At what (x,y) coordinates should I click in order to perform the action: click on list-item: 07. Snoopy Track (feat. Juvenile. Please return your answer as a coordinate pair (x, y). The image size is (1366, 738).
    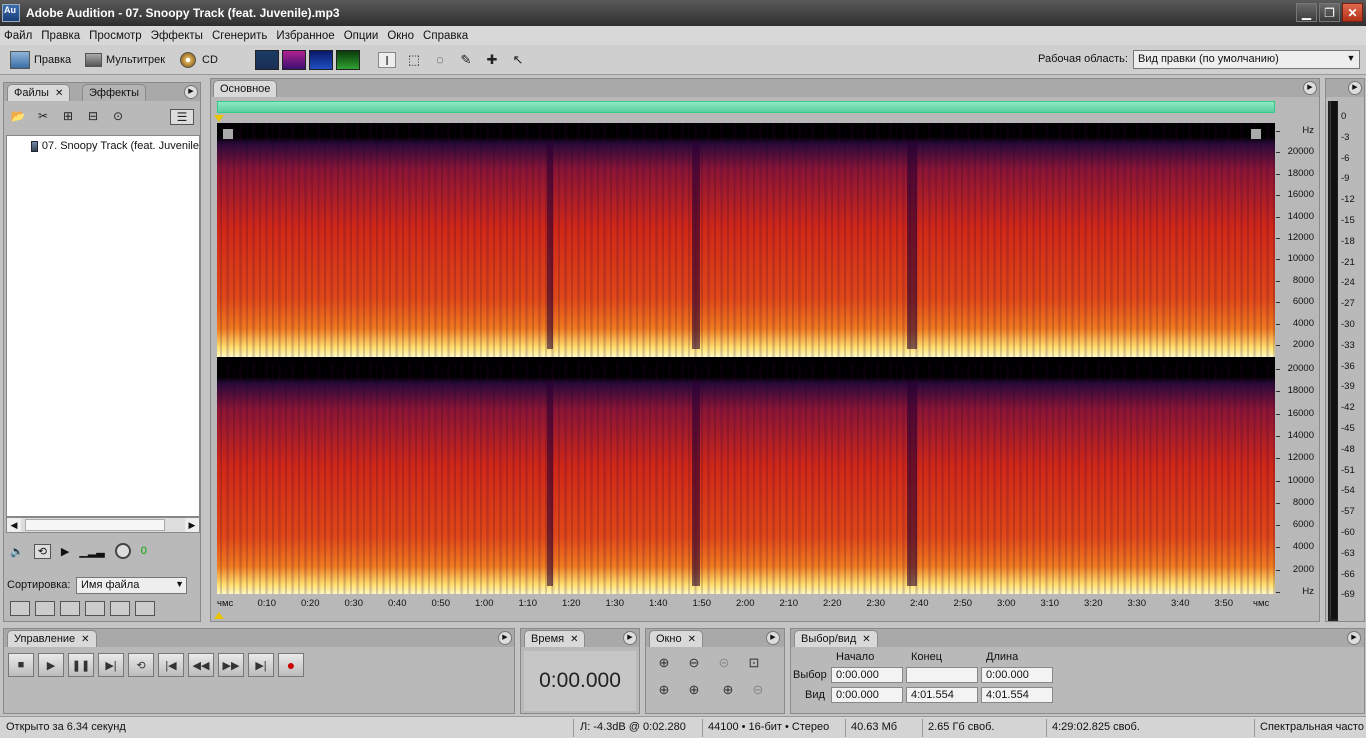
    Looking at the image, I should click on (115, 146).